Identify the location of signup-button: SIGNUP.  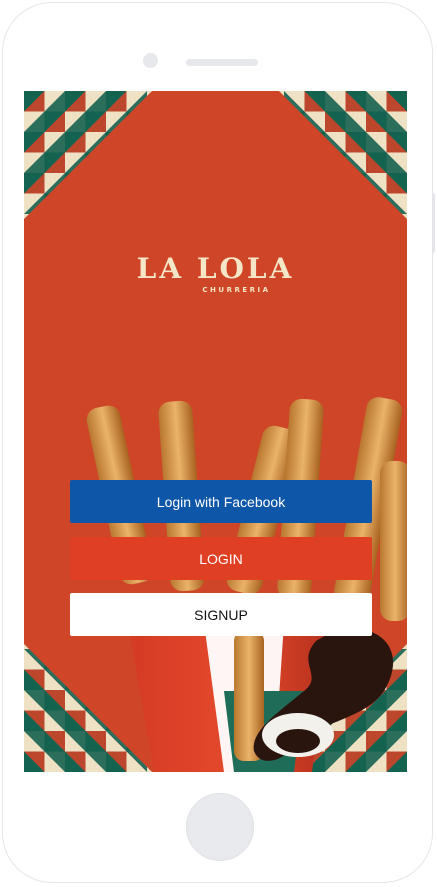
(221, 614).